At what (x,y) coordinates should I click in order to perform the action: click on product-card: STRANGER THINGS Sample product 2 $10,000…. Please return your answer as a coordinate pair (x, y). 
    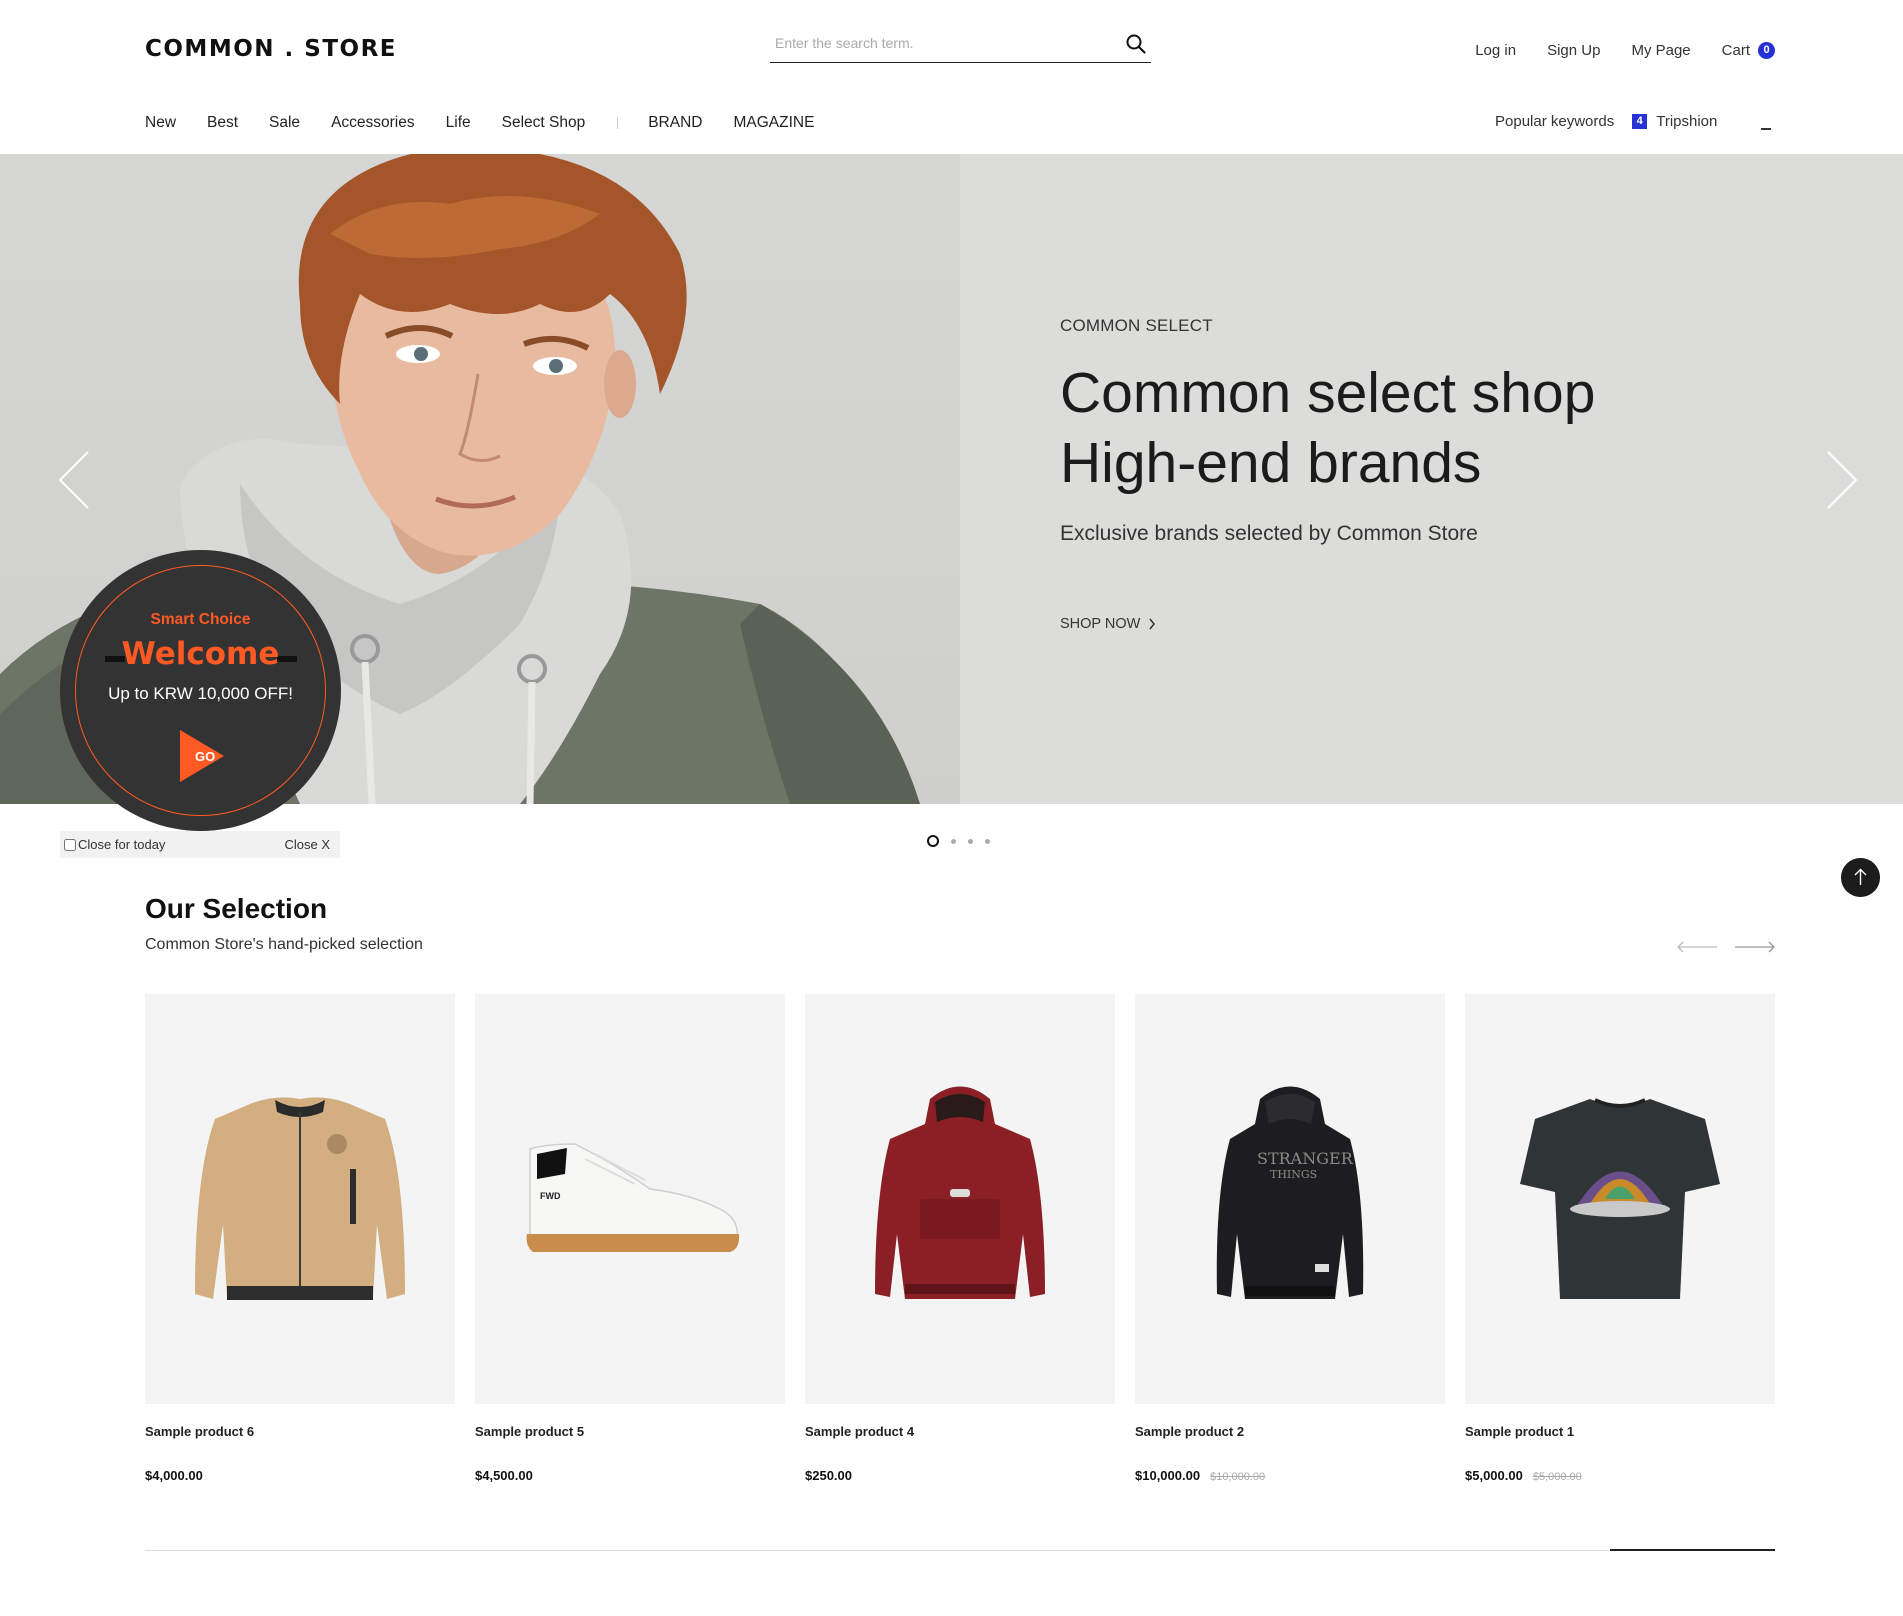
    Looking at the image, I should click on (1290, 1238).